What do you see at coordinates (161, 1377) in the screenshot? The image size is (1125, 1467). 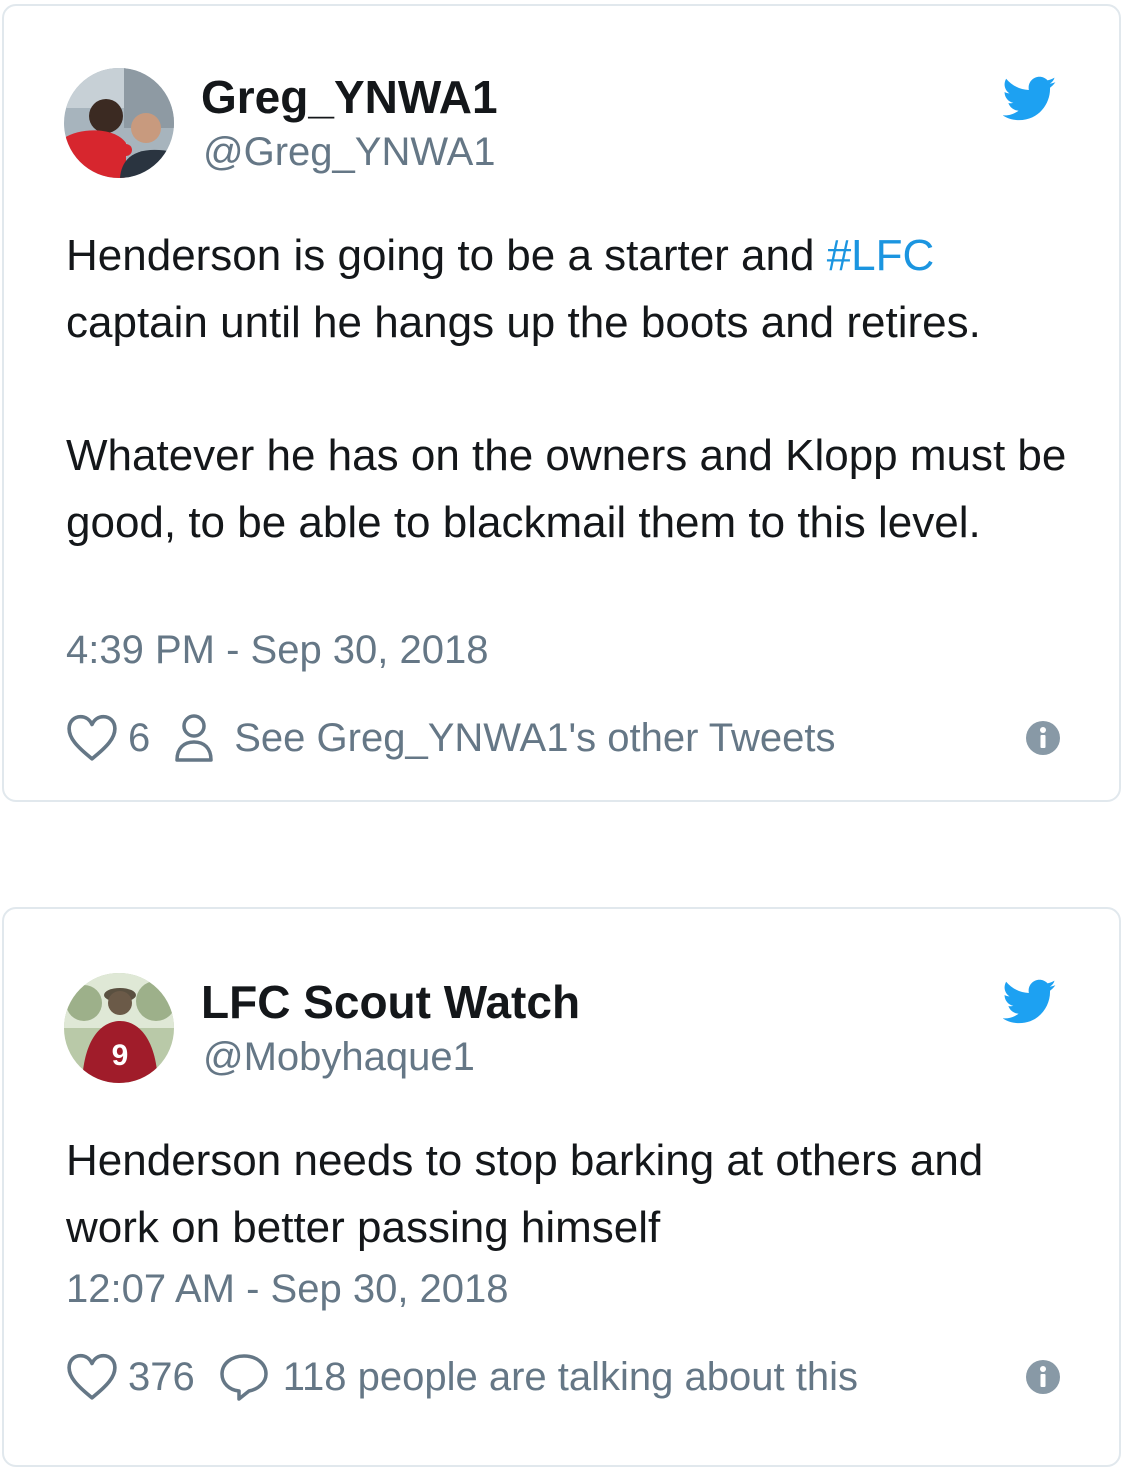 I see `like-count: 376` at bounding box center [161, 1377].